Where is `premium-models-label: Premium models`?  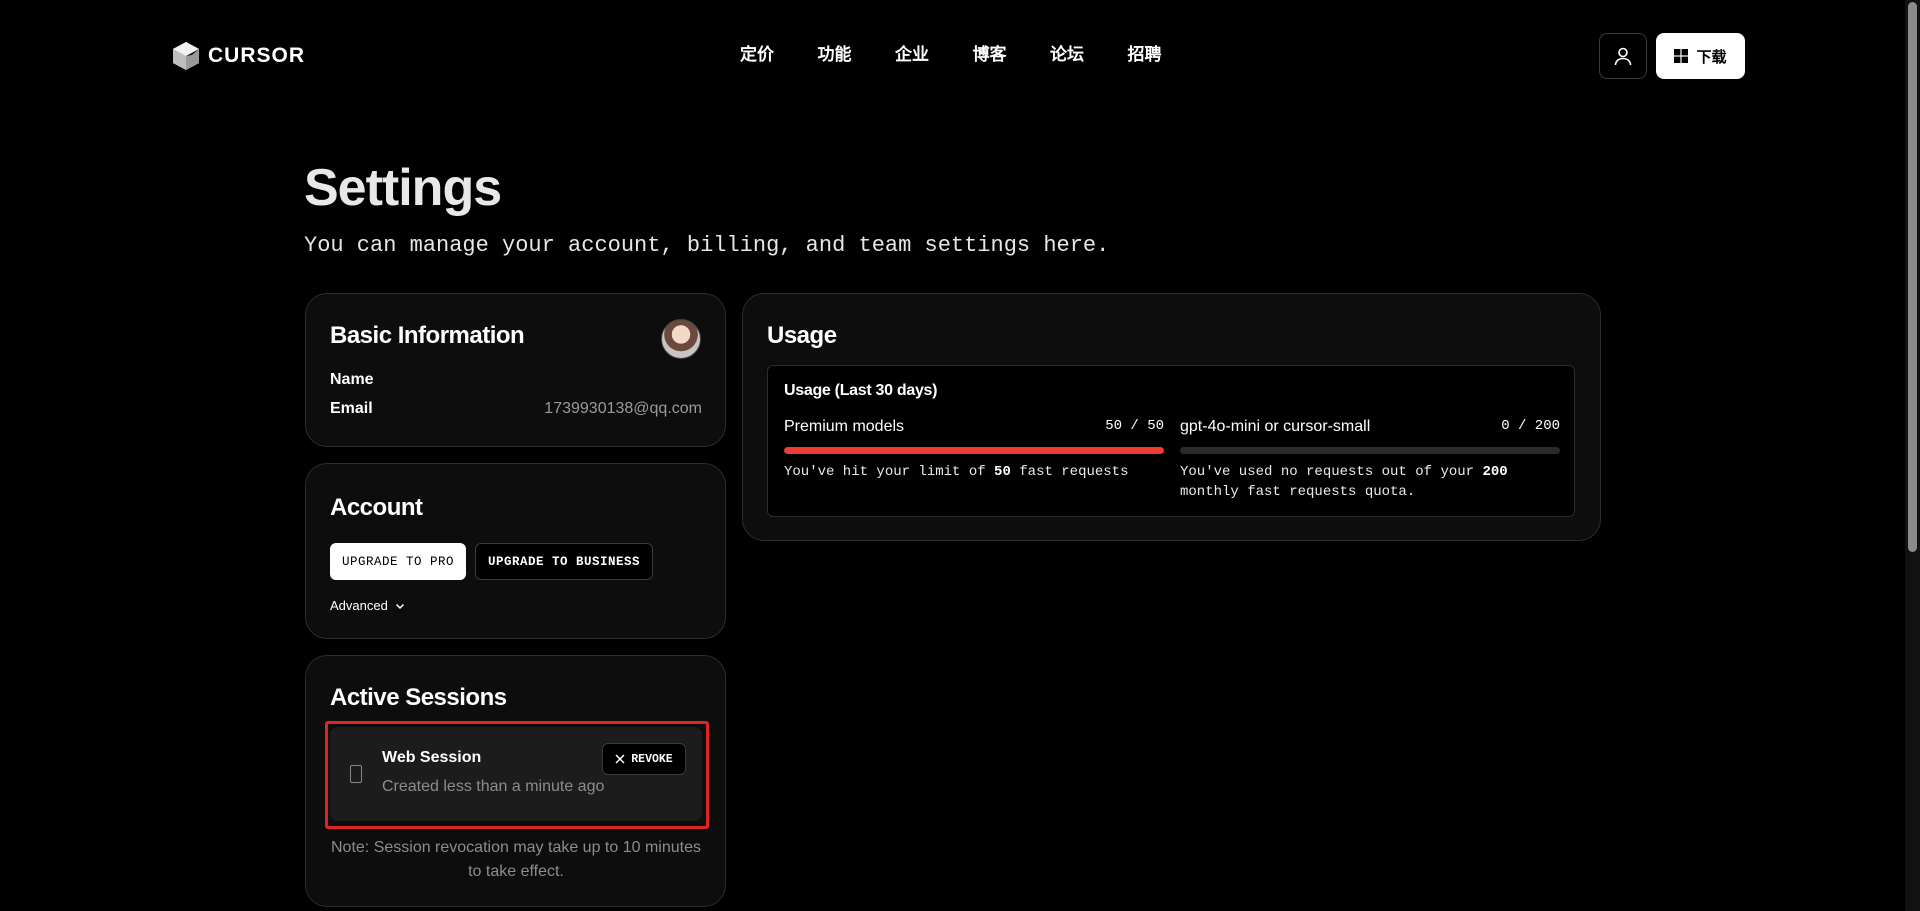 premium-models-label: Premium models is located at coordinates (844, 426).